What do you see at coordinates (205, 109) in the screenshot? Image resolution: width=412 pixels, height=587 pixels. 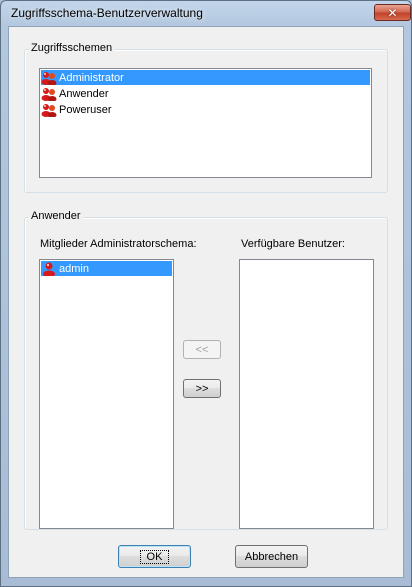 I see `scheme-item-poweruser: Poweruser` at bounding box center [205, 109].